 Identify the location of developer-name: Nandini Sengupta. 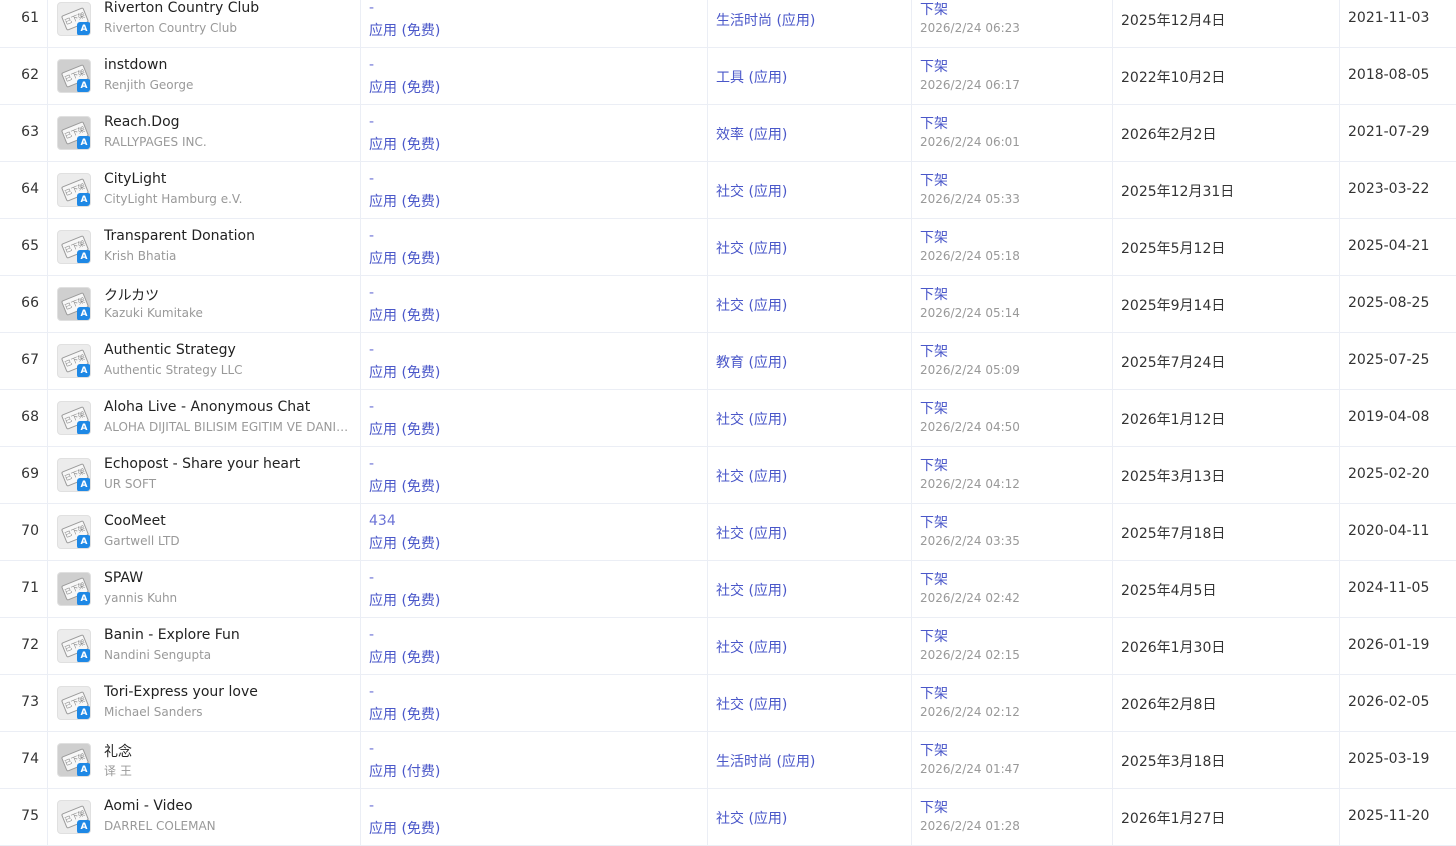
(228, 655).